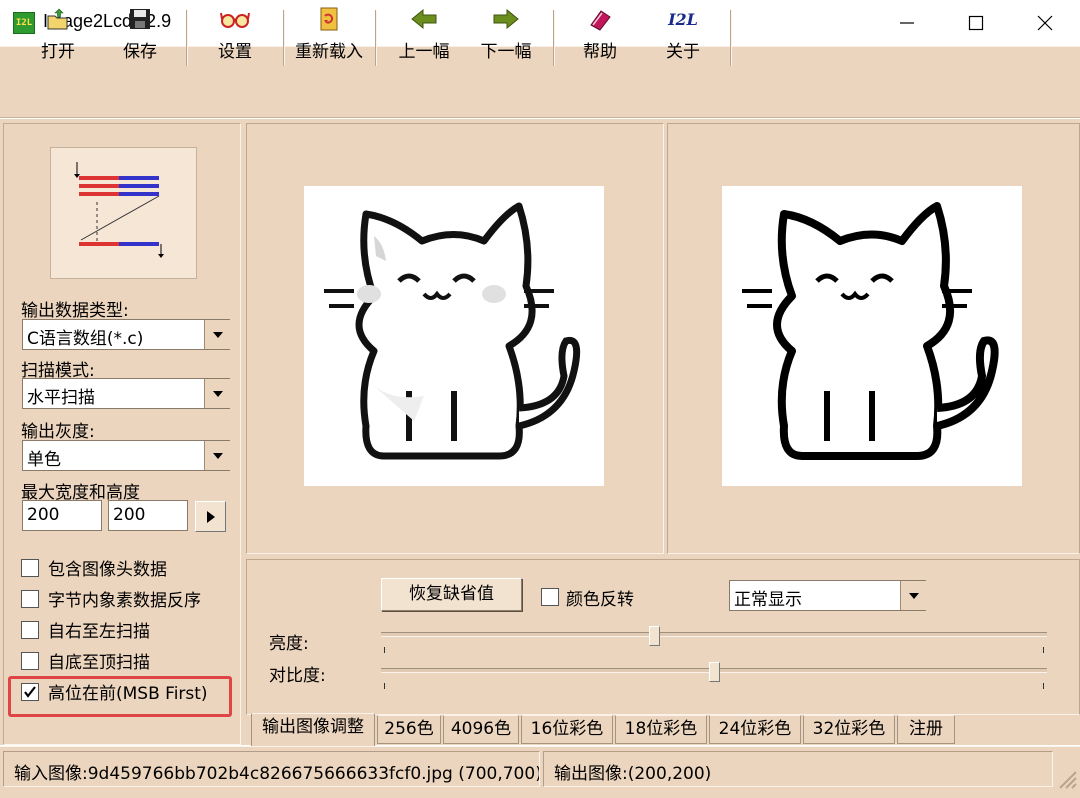 This screenshot has height=798, width=1080. I want to click on output-image, so click(872, 336).